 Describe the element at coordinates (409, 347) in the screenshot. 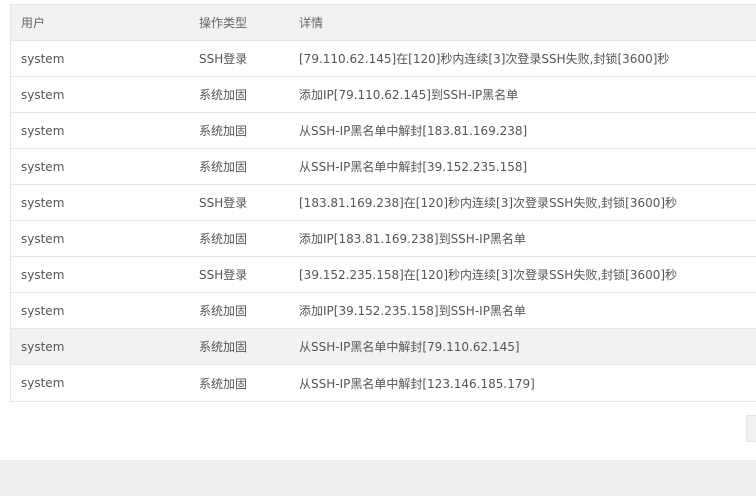

I see `cell-detail: 从SSH-IP黑名单中解封[79.110.62.145]` at that location.